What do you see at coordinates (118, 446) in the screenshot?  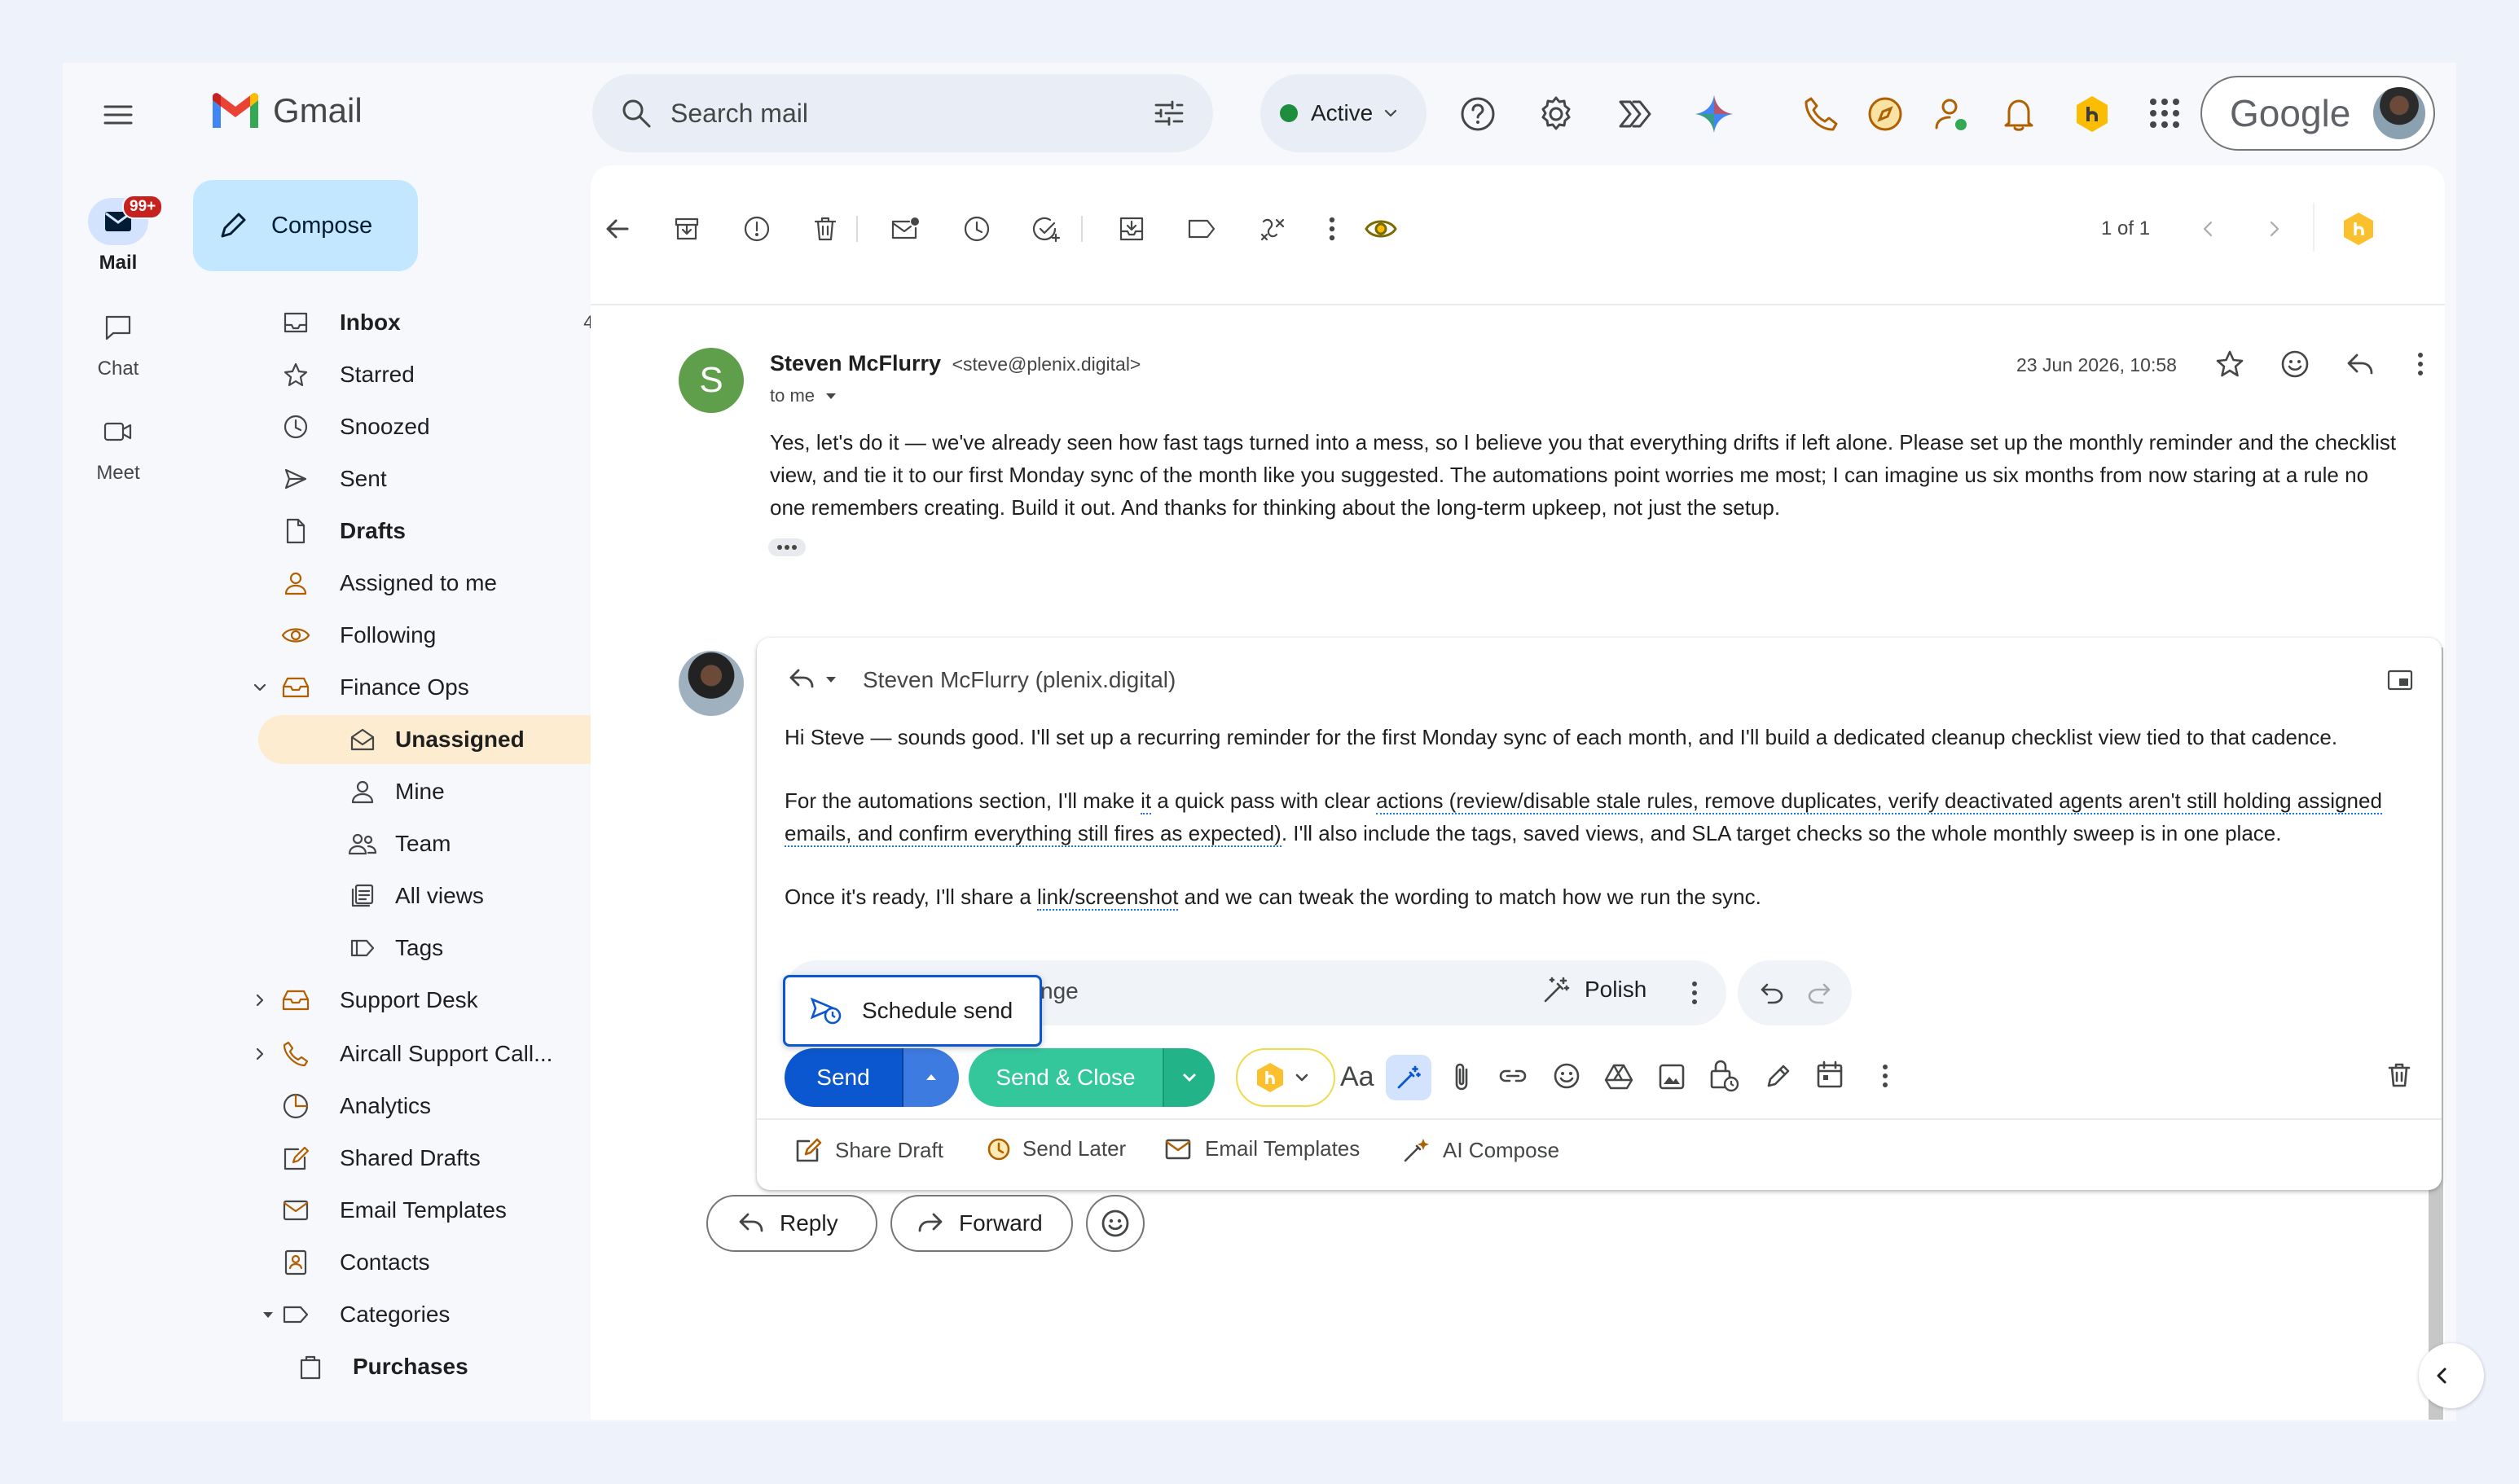 I see `rail-meet: Meet` at bounding box center [118, 446].